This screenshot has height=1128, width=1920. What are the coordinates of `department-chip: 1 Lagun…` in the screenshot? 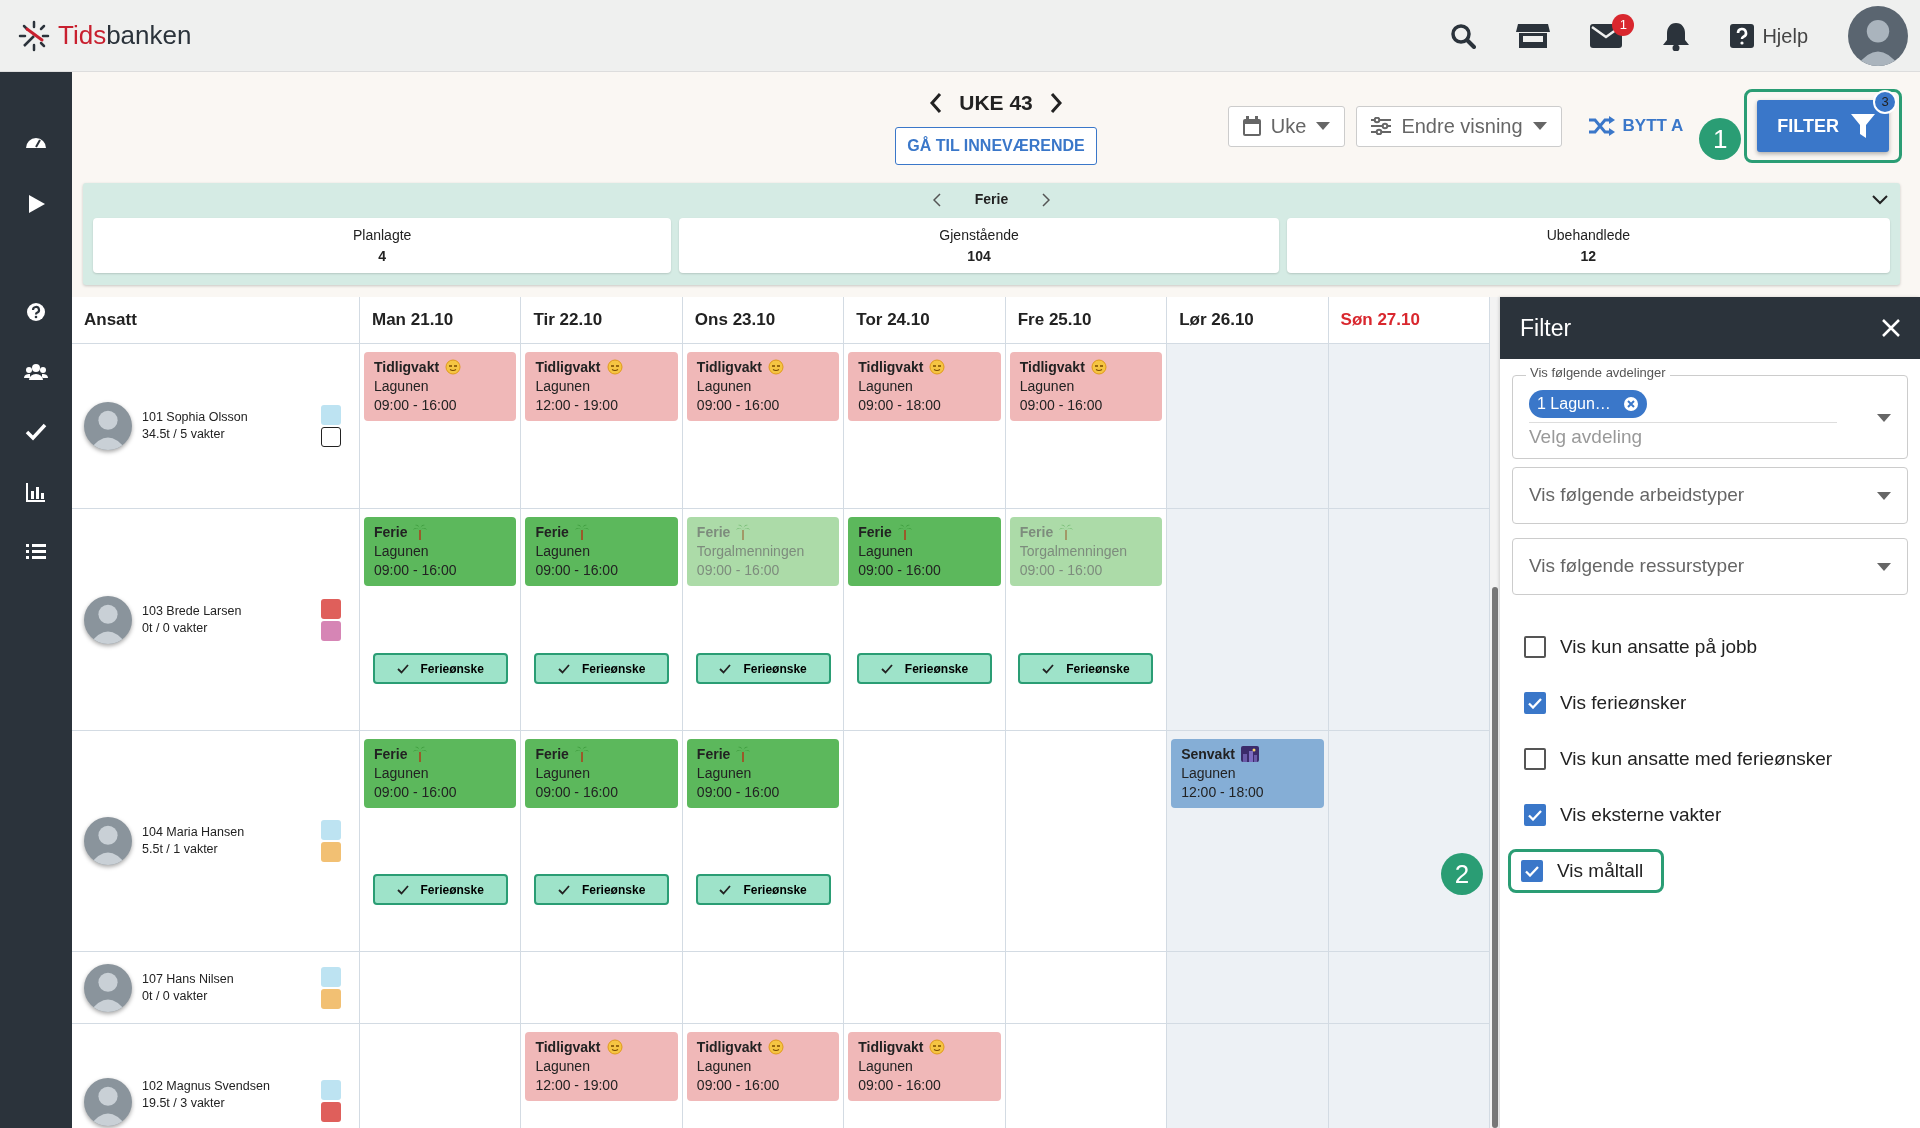 It's located at (1588, 403).